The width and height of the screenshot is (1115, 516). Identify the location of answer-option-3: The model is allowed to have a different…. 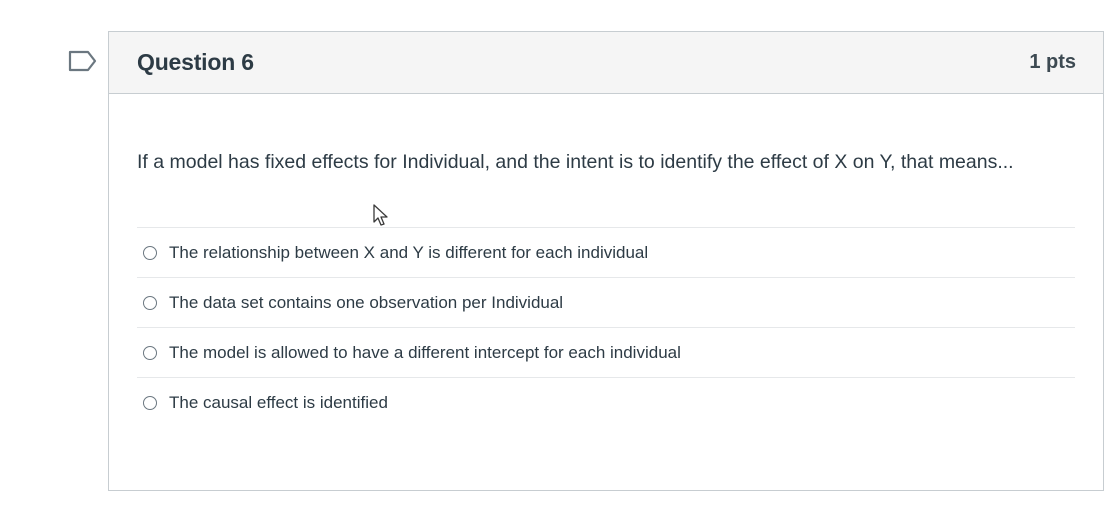
(606, 352).